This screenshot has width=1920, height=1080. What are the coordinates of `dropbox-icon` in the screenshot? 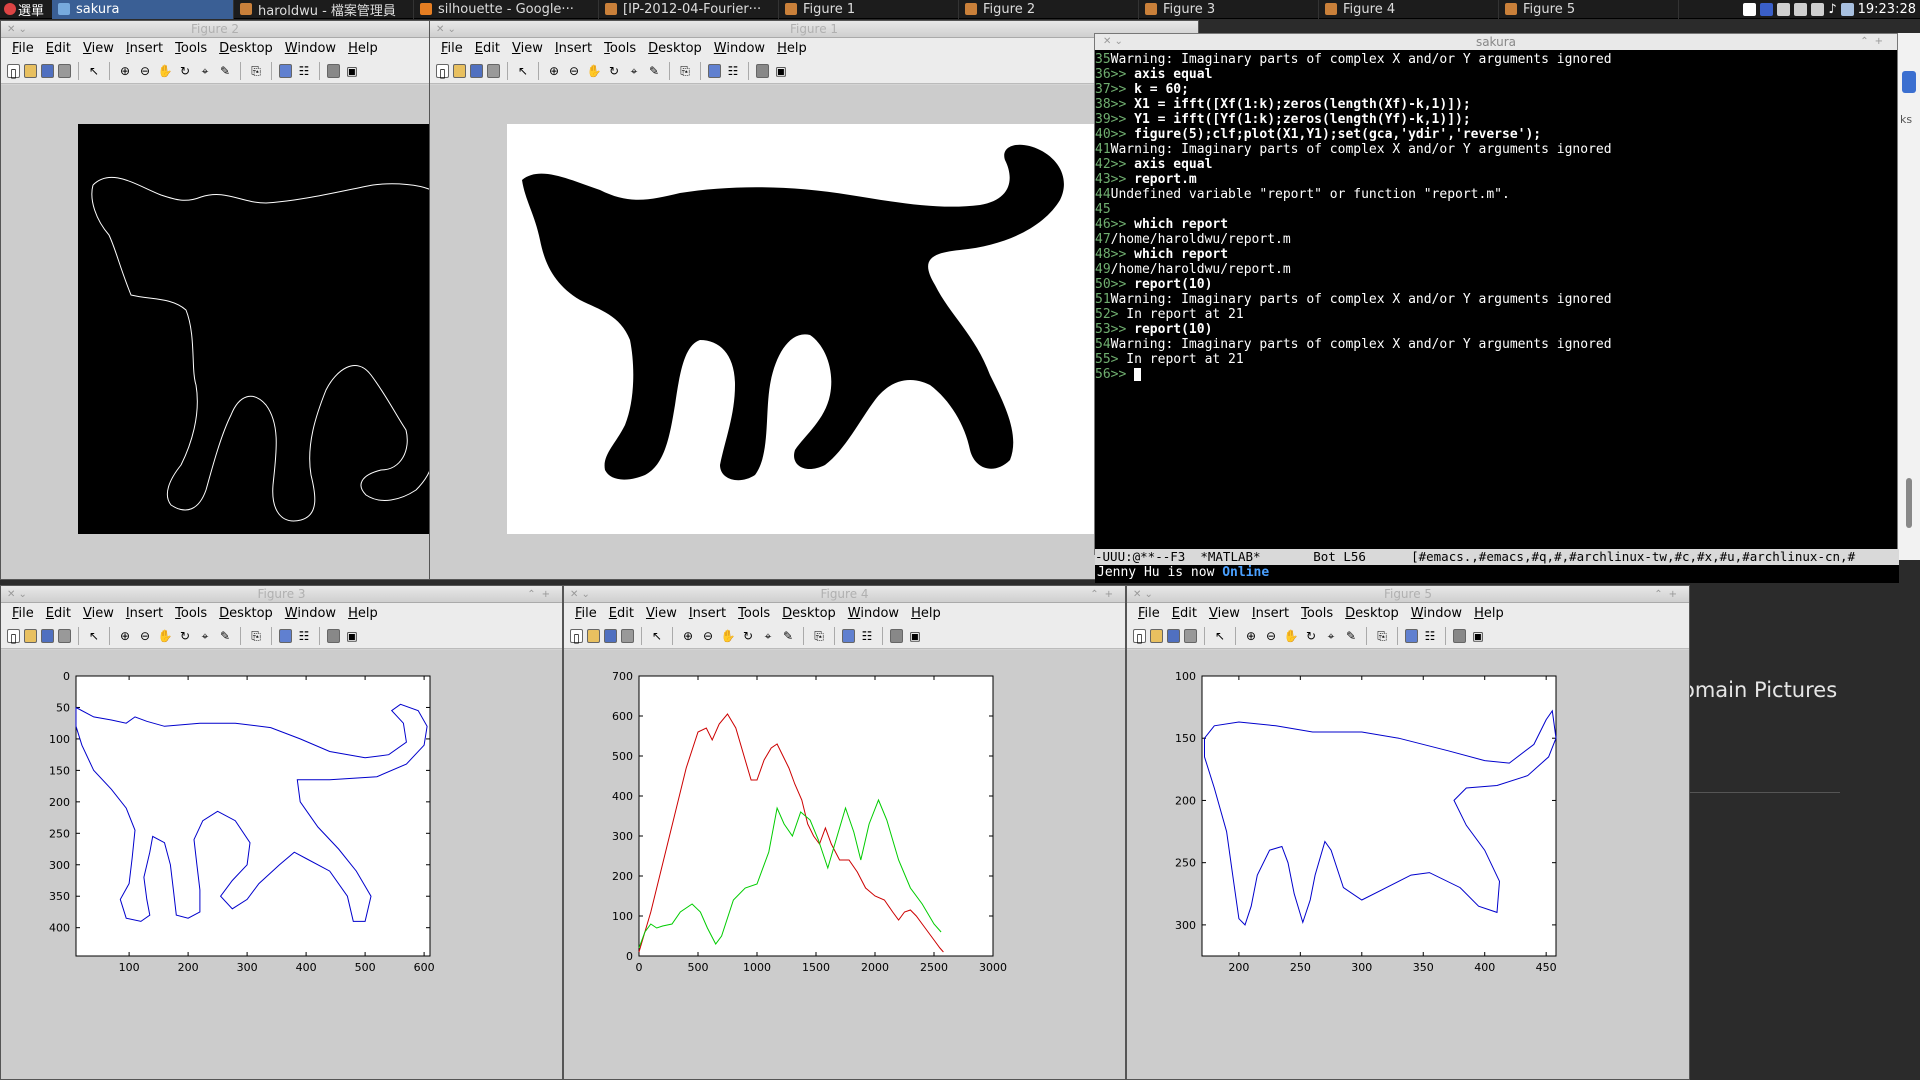 It's located at (1750, 9).